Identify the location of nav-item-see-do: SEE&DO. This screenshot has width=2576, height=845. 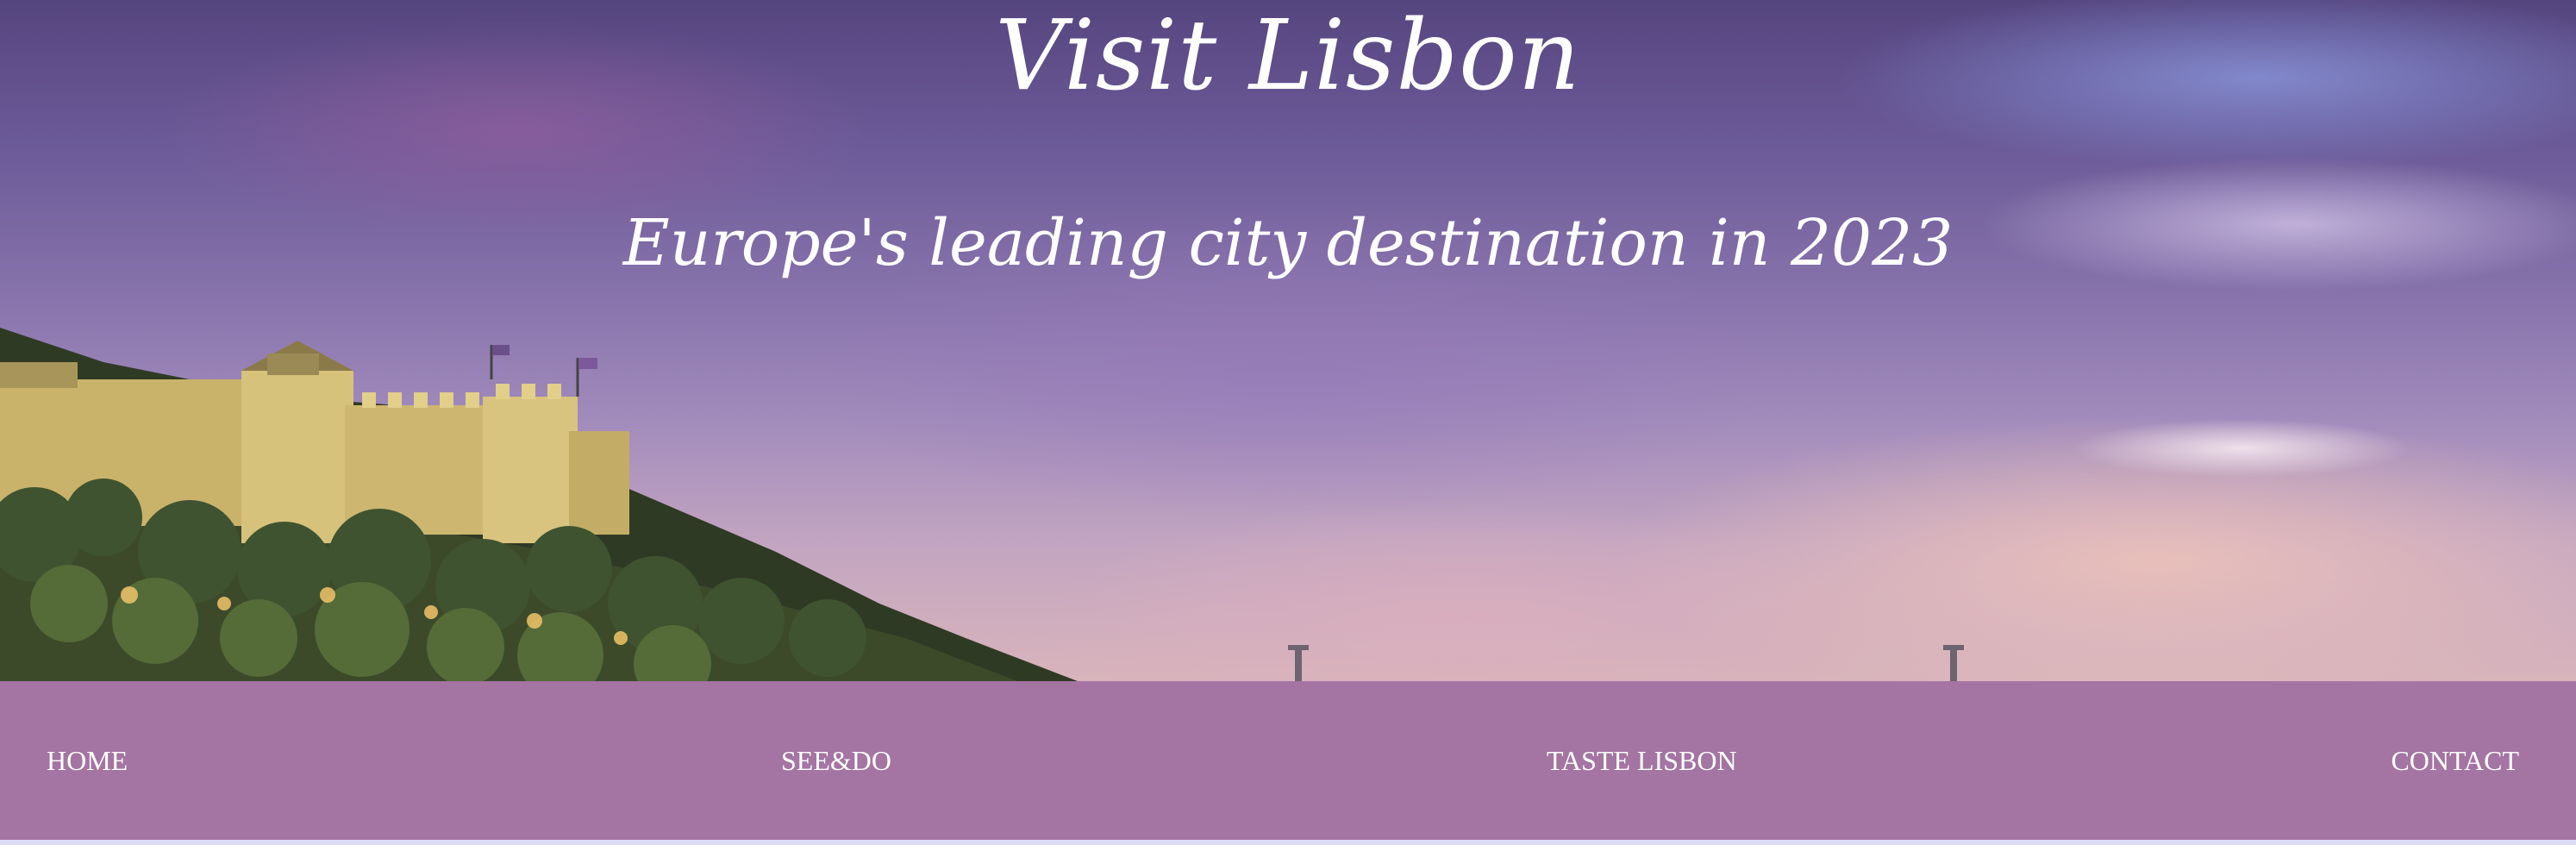
(836, 760).